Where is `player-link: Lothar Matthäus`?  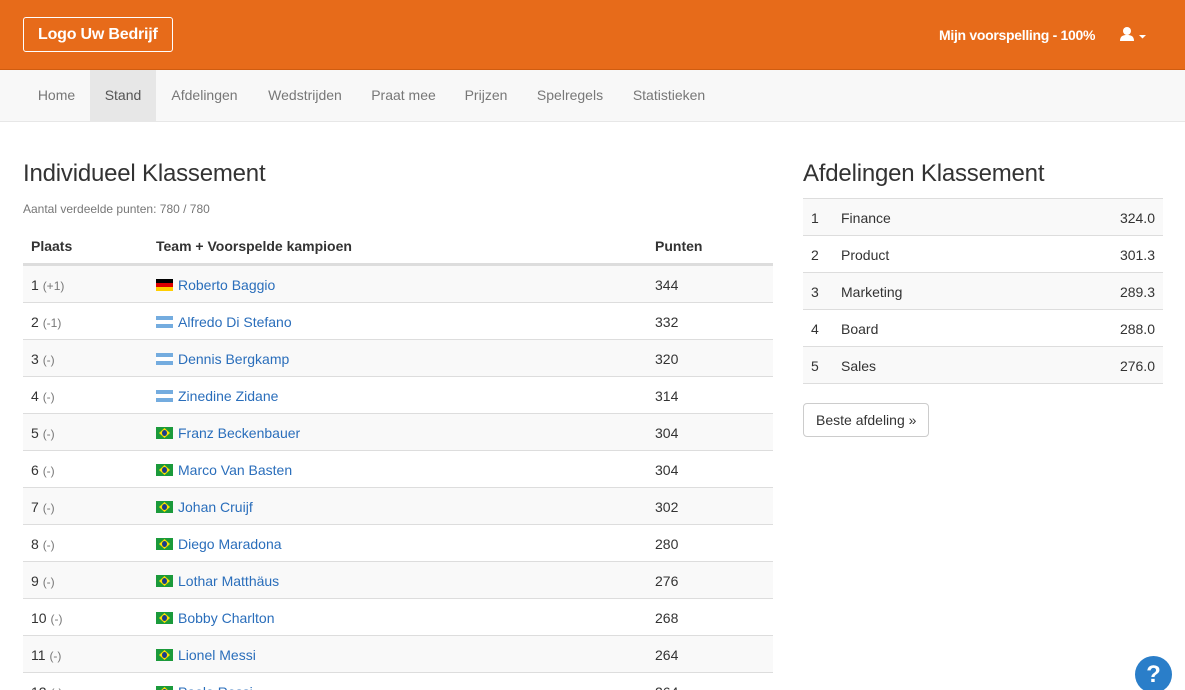 player-link: Lothar Matthäus is located at coordinates (228, 581).